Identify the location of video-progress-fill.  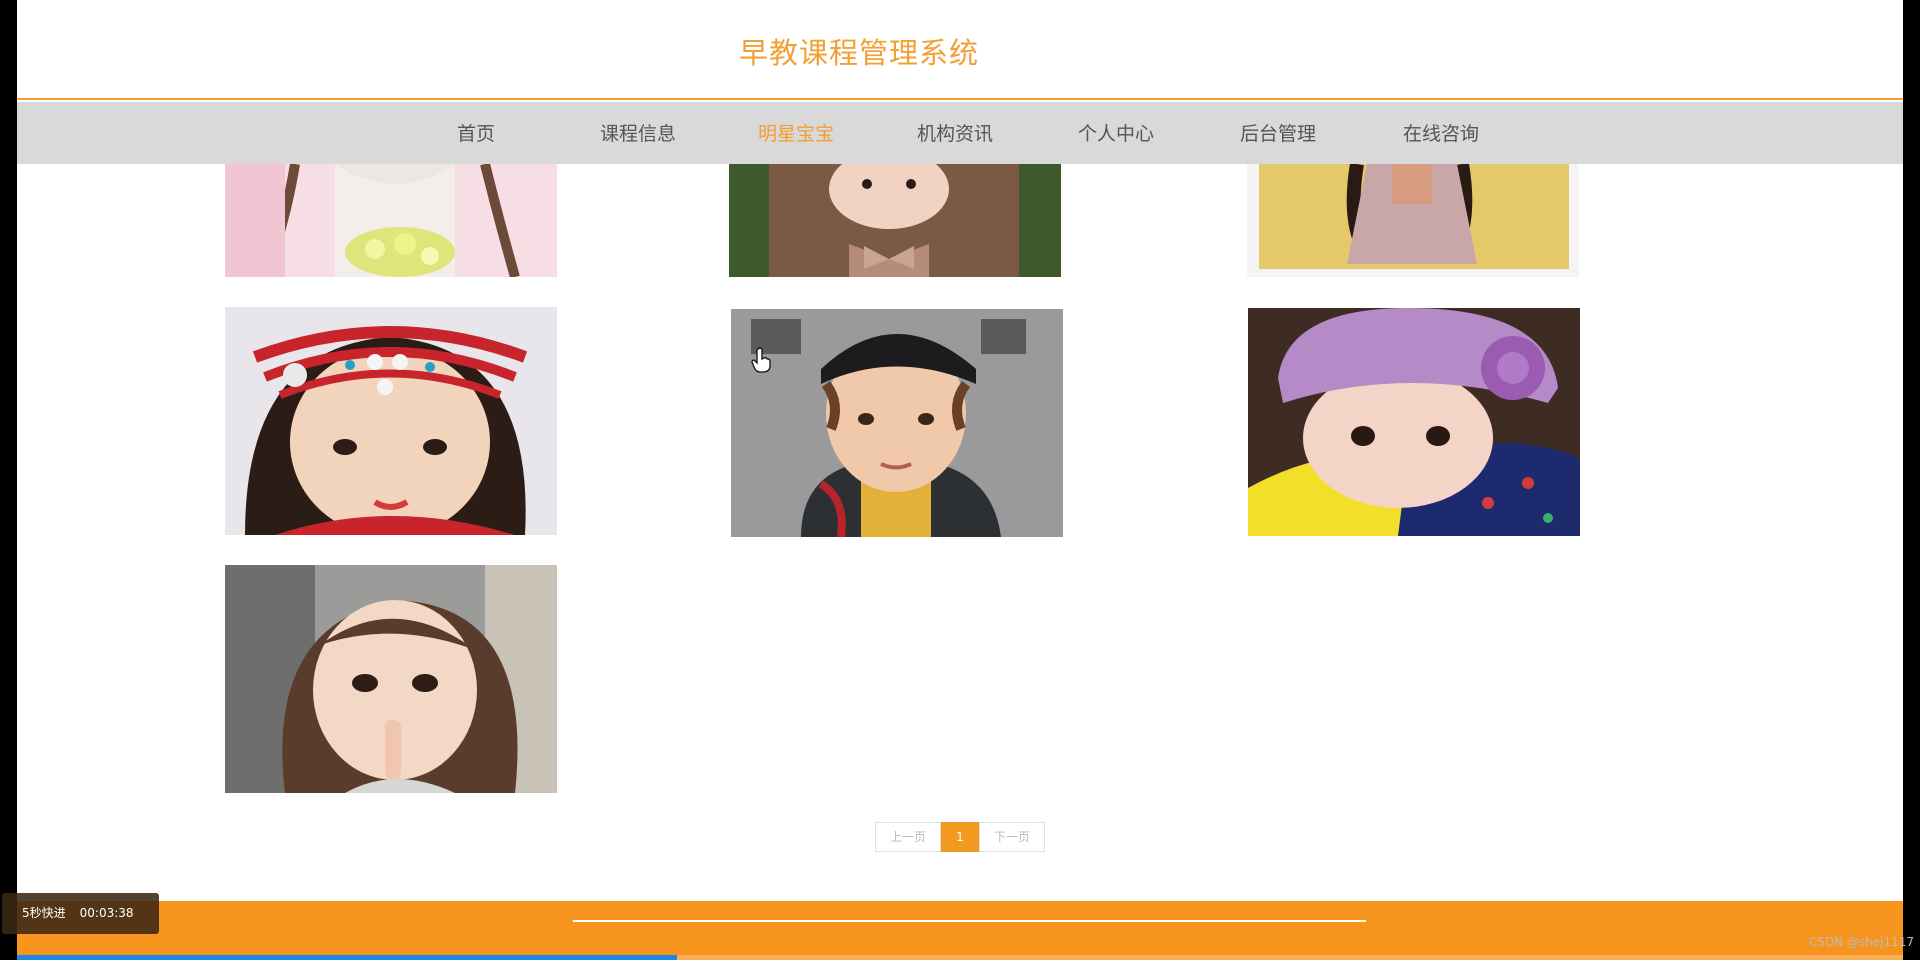
(347, 957).